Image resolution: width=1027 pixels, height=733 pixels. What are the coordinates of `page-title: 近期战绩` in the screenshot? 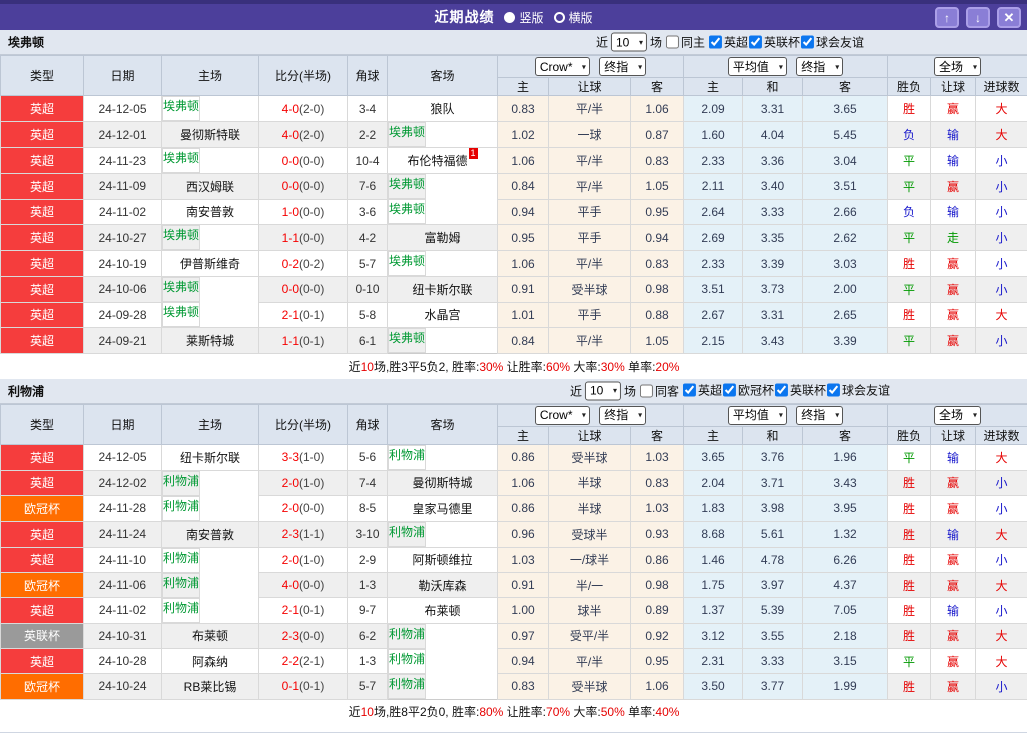 It's located at (464, 17).